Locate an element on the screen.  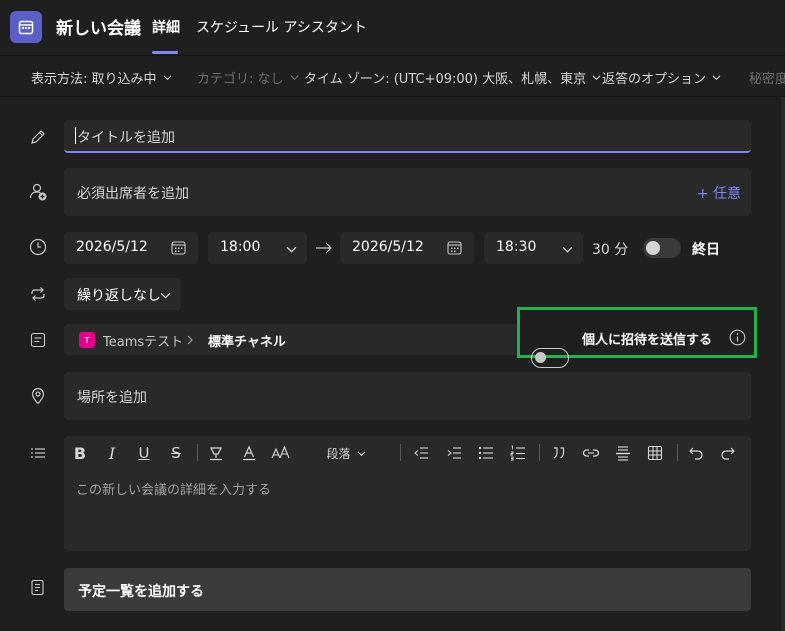
font-size-icon is located at coordinates (281, 453).